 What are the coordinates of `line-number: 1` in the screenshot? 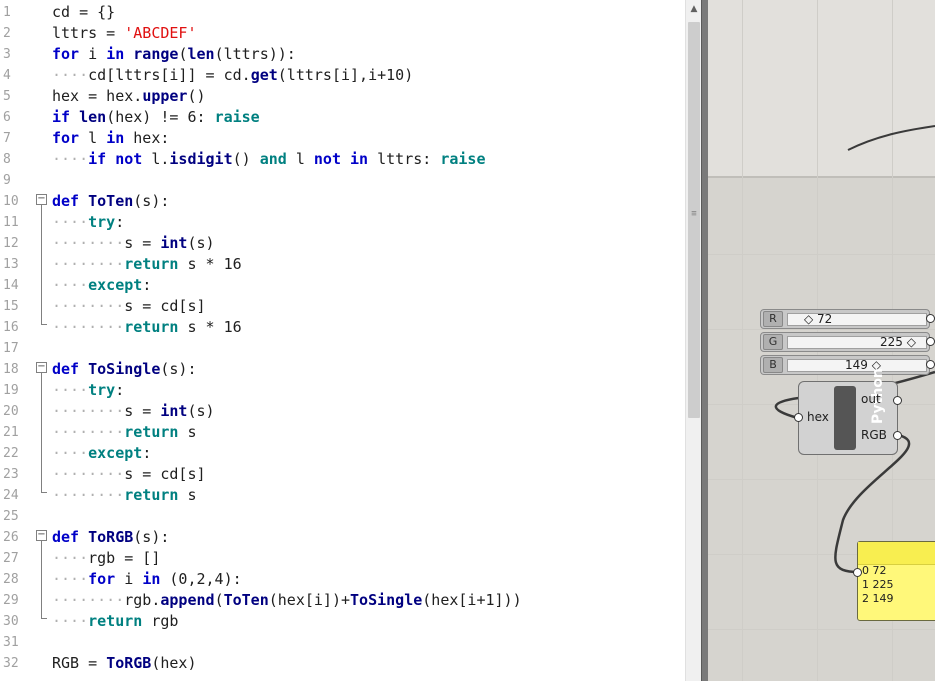 It's located at (7, 12).